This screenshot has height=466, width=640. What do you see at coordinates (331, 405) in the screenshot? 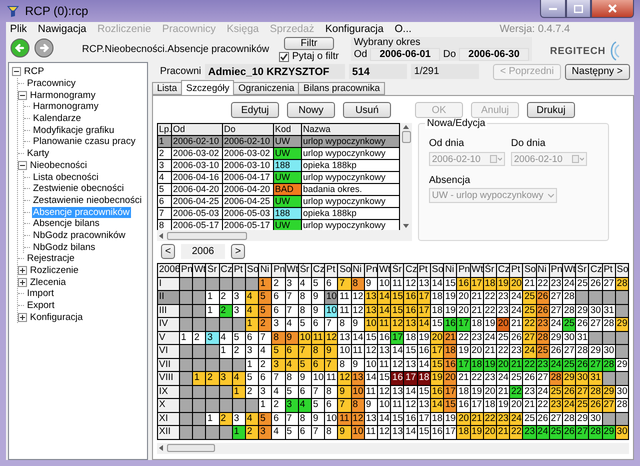
I see `calendar-day: 6` at bounding box center [331, 405].